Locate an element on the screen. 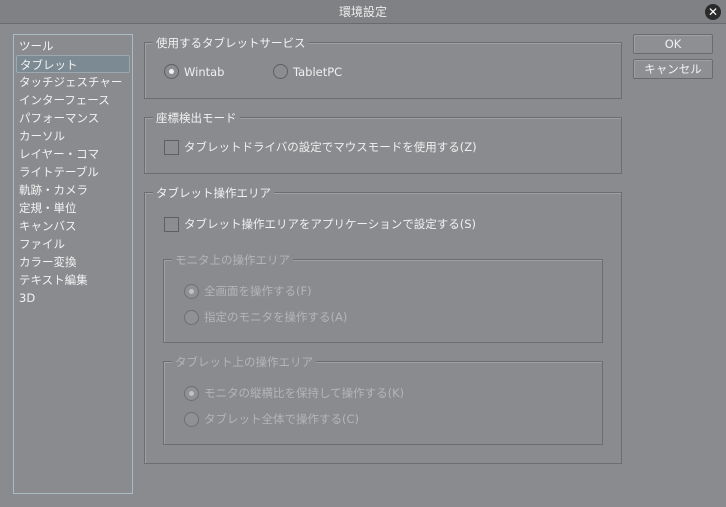 The height and width of the screenshot is (507, 726). radio-whole-tablet: タブレット全体で操作する(C) is located at coordinates (271, 419).